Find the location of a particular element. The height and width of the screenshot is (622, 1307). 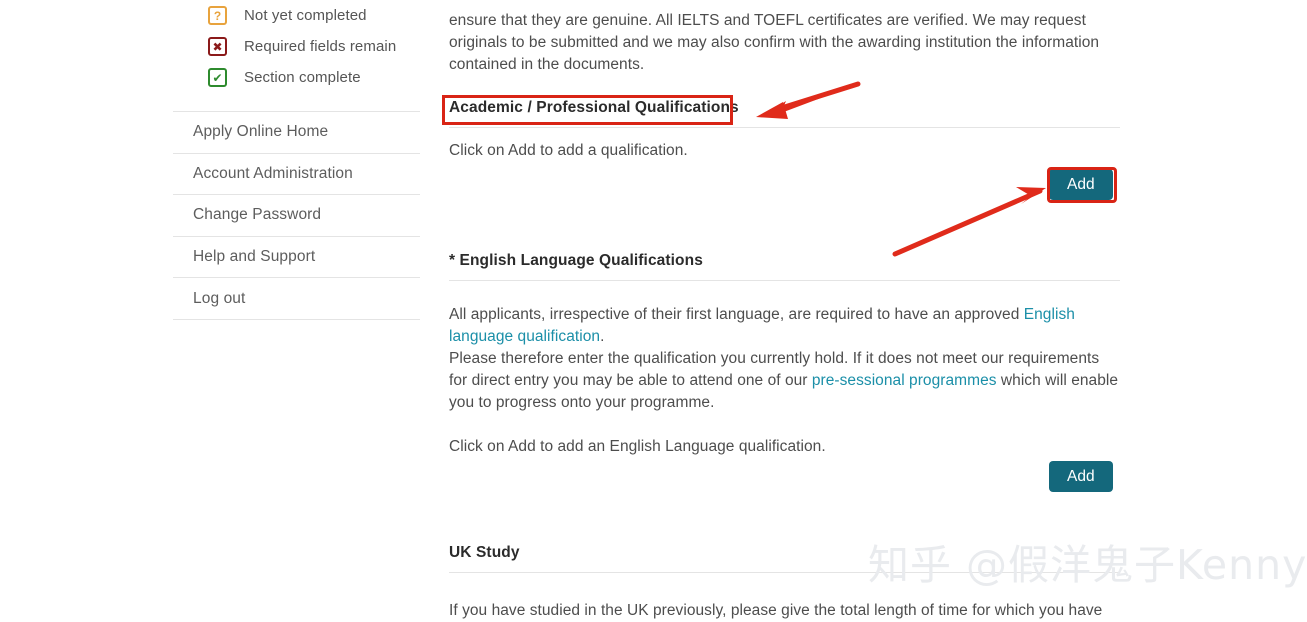

academic-section-heading: Academic / Professional Qualifications is located at coordinates (594, 107).